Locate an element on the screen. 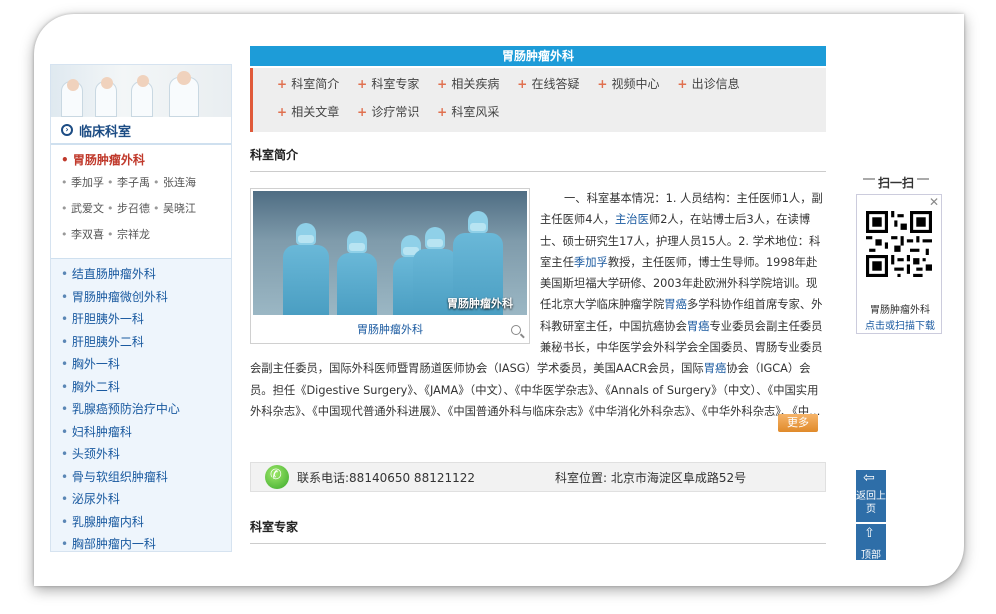 The height and width of the screenshot is (614, 996). arrow-circle-icon: › is located at coordinates (67, 130).